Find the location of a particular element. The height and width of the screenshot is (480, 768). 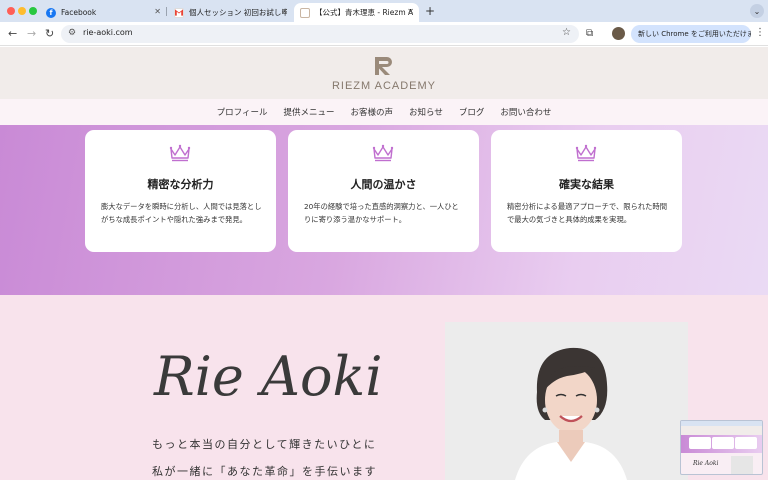

site-nav: プロフィール 提供メニュー お客様の声 お知らせ ブログ お問い合わせ is located at coordinates (384, 112).